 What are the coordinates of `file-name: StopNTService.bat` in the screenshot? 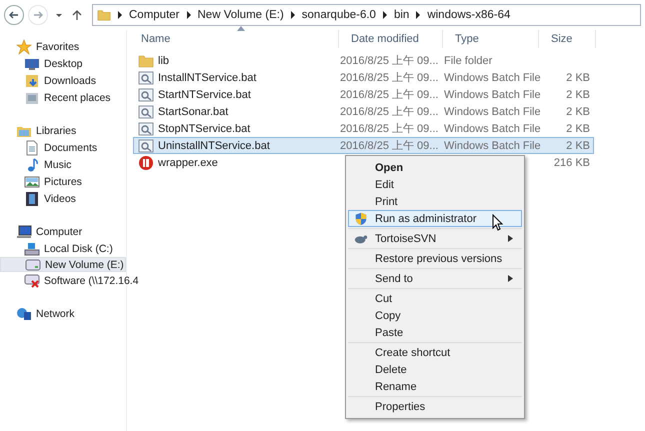 It's located at (204, 128).